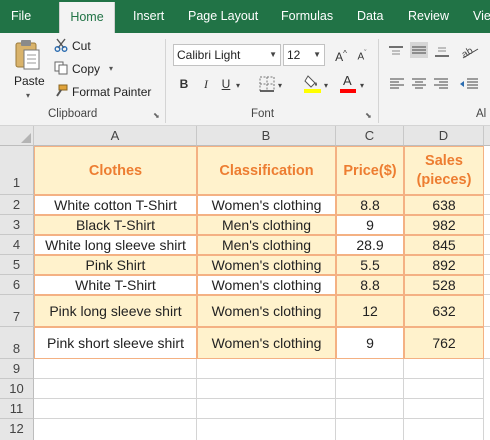 The width and height of the screenshot is (490, 440). Describe the element at coordinates (444, 343) in the screenshot. I see `cell-d8: 762` at that location.